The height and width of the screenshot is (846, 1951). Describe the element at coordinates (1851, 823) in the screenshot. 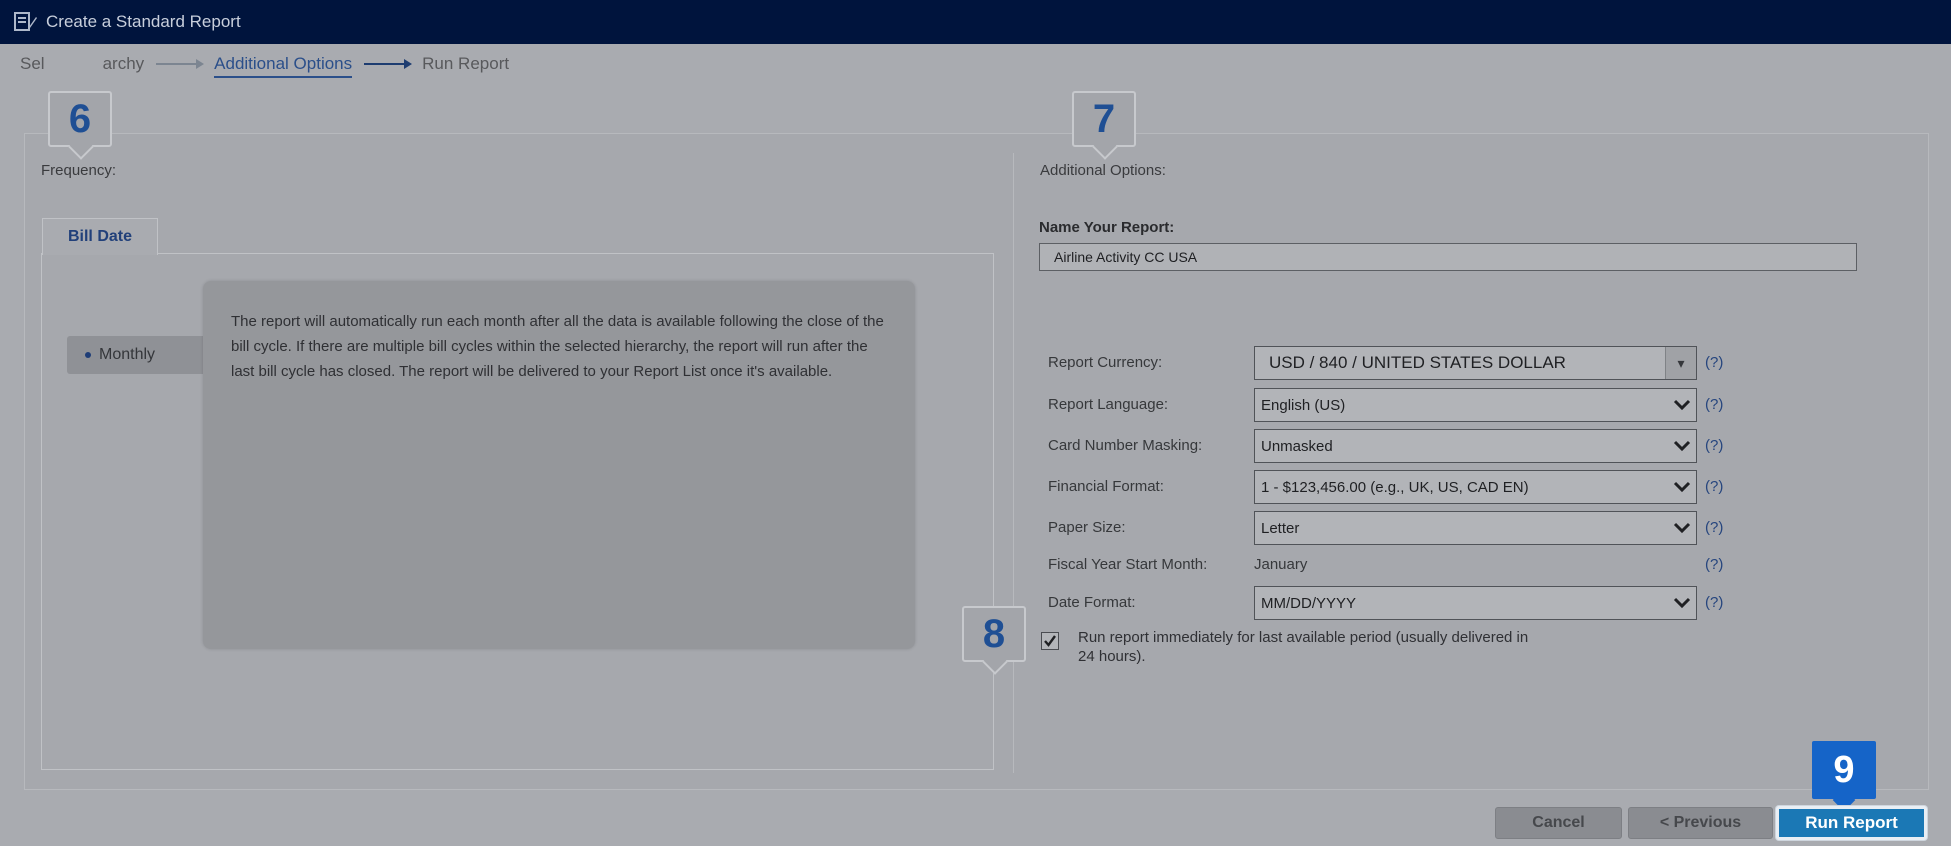

I see `run-report-button: Run Report` at that location.